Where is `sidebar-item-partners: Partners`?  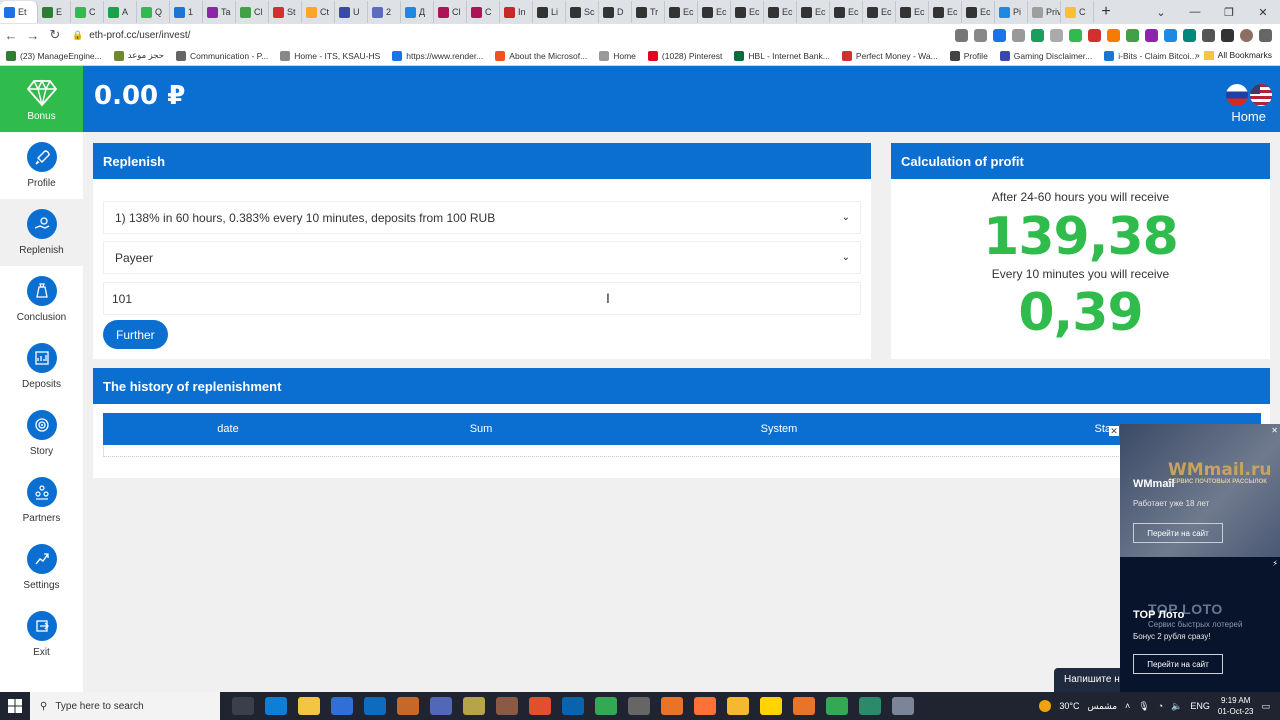 sidebar-item-partners: Partners is located at coordinates (41, 500).